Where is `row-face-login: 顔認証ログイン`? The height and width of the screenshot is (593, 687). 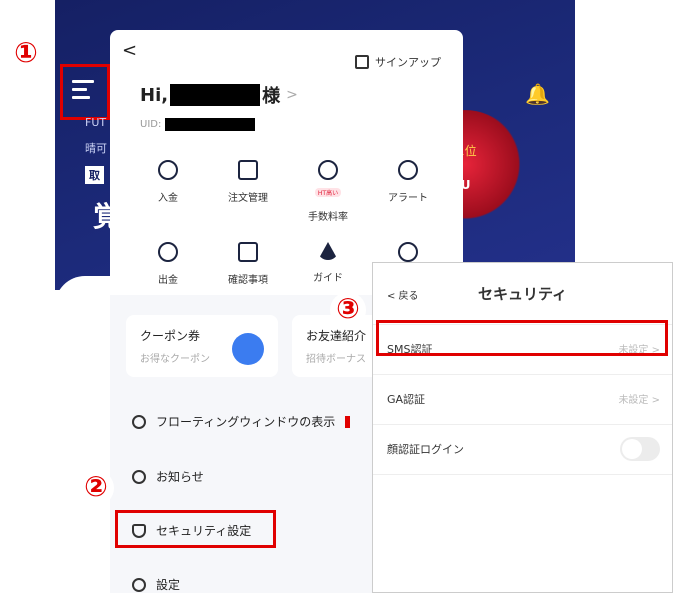 row-face-login: 顔認証ログイン is located at coordinates (522, 450).